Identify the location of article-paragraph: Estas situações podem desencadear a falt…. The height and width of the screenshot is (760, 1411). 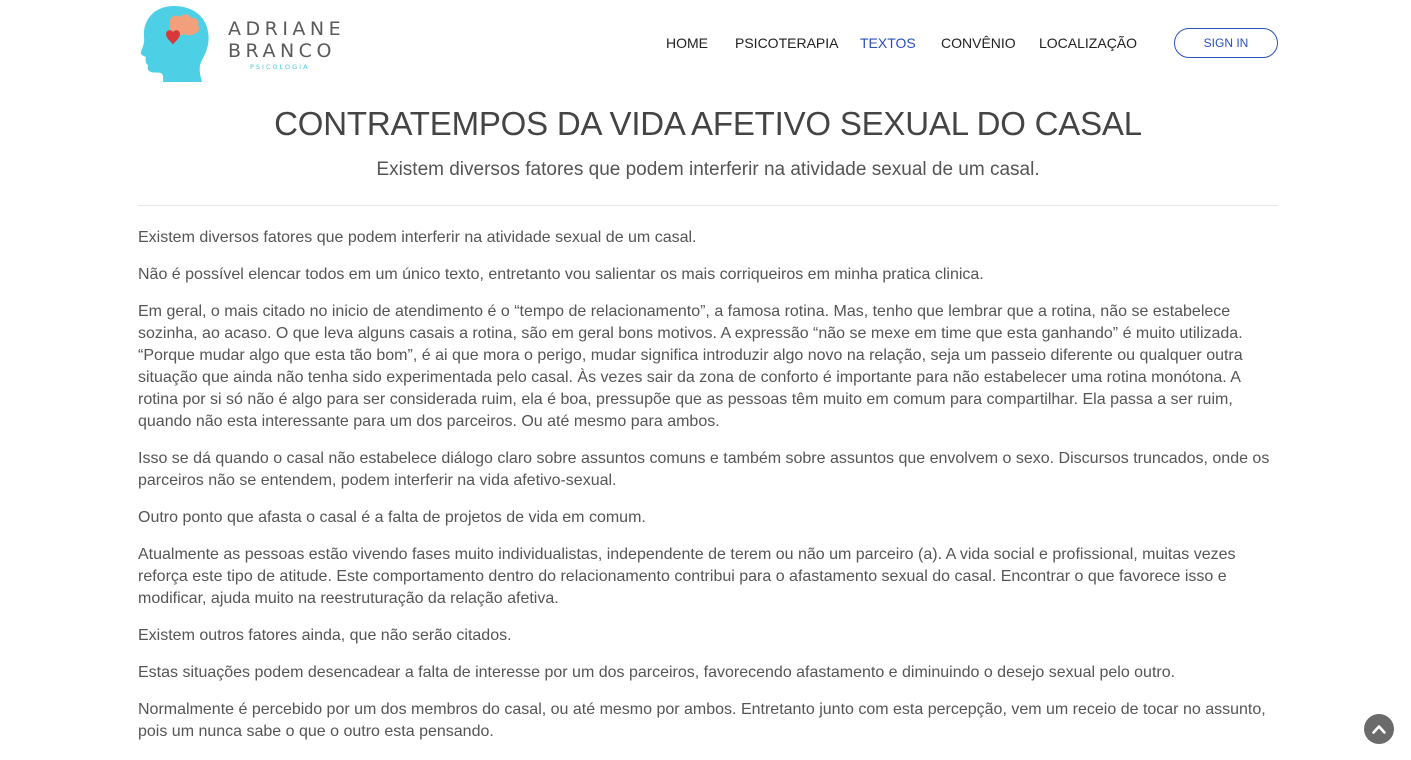
(657, 672).